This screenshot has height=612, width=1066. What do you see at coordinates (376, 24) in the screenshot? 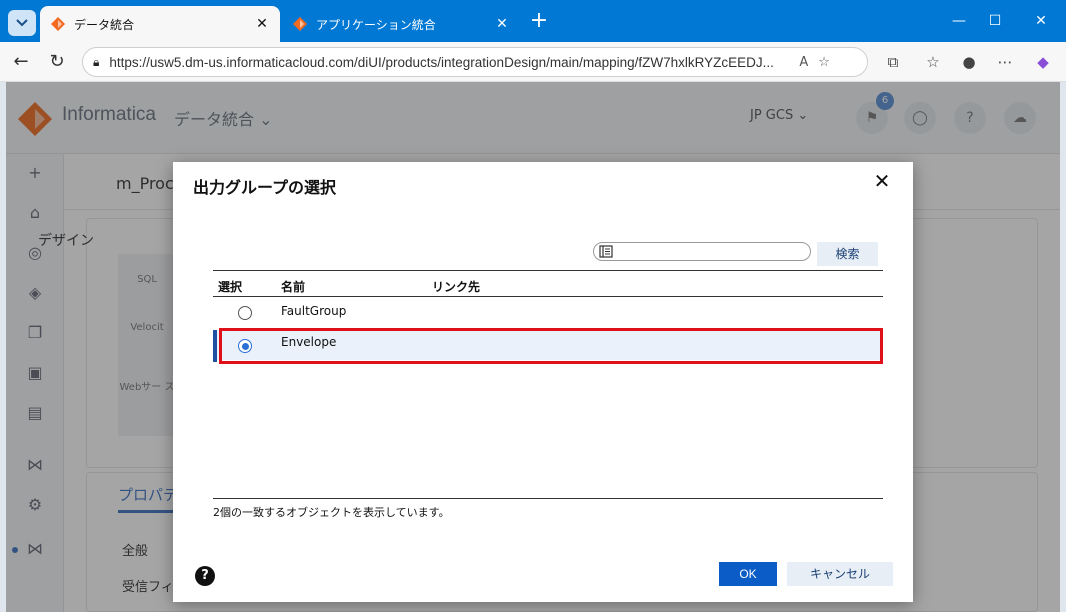
I see `tab-title: アプリケーション統合` at bounding box center [376, 24].